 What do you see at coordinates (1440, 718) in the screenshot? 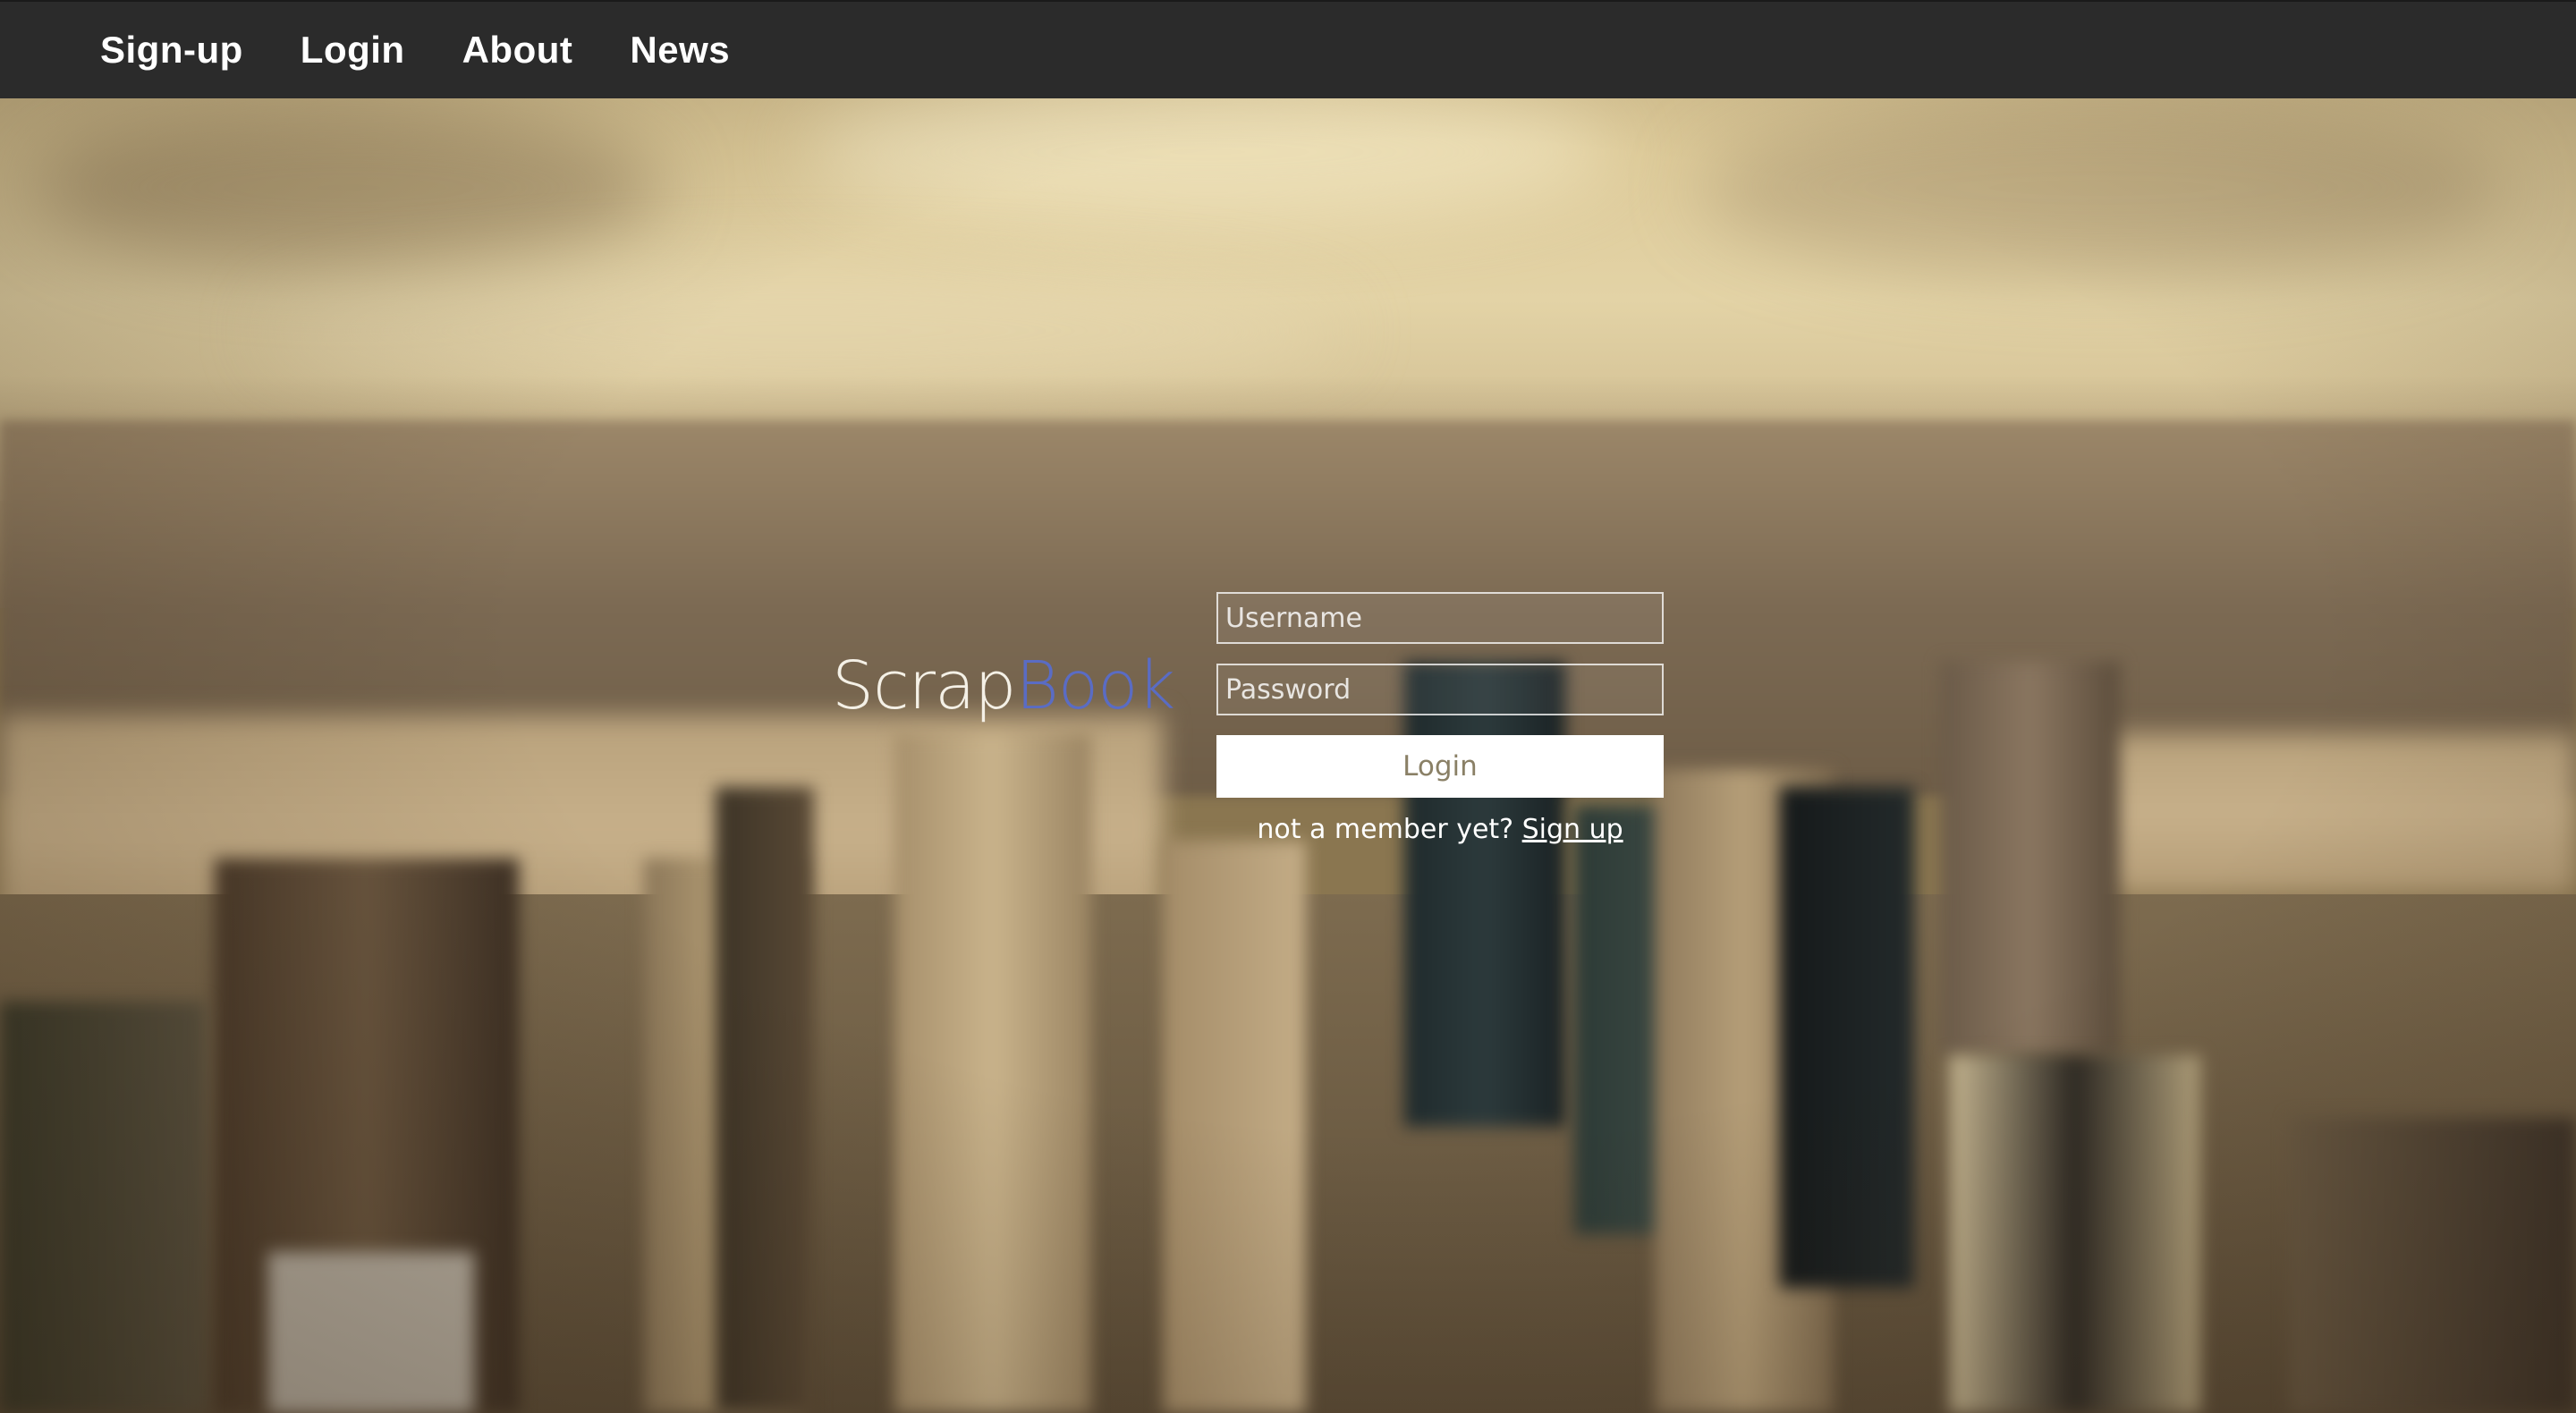
I see `login-form: Login not a member yet? Sign up` at bounding box center [1440, 718].